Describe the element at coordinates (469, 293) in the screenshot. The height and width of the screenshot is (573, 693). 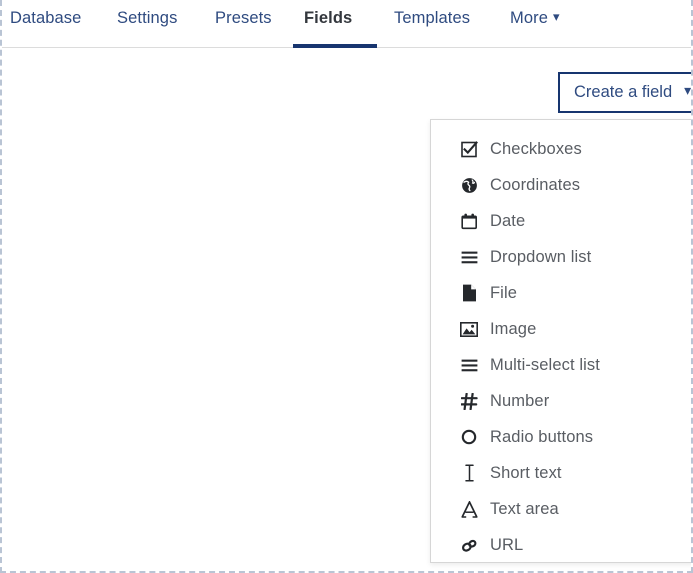
I see `file-icon` at that location.